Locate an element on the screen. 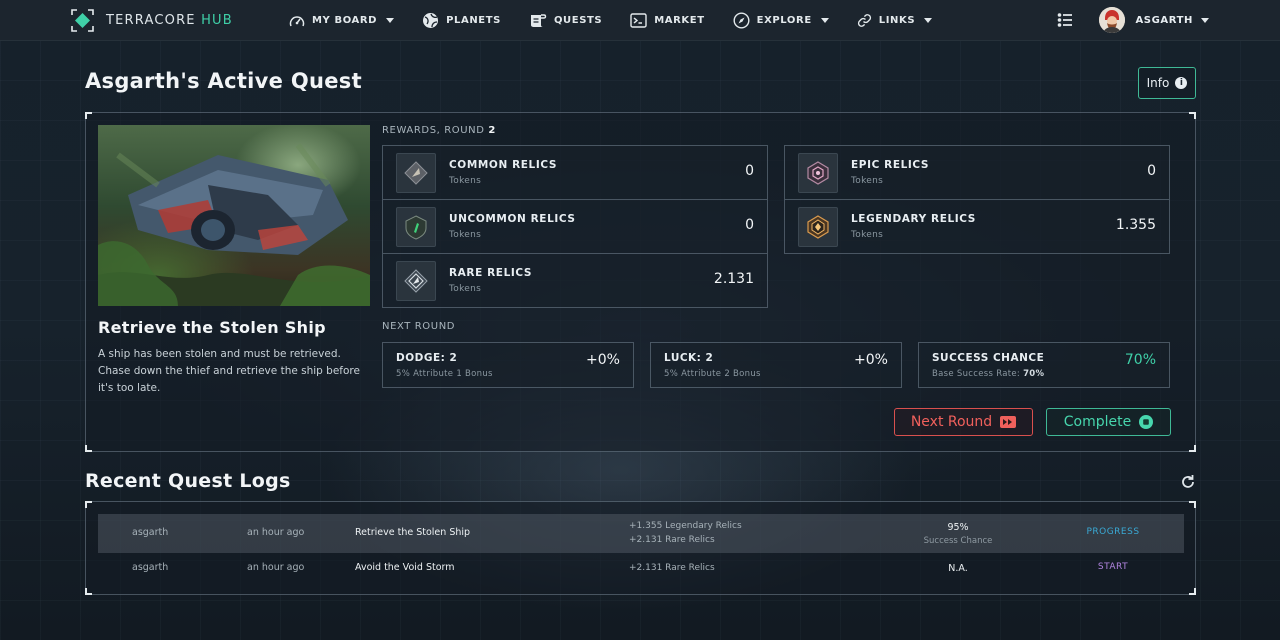 This screenshot has height=640, width=1280. common-relic-icon is located at coordinates (416, 173).